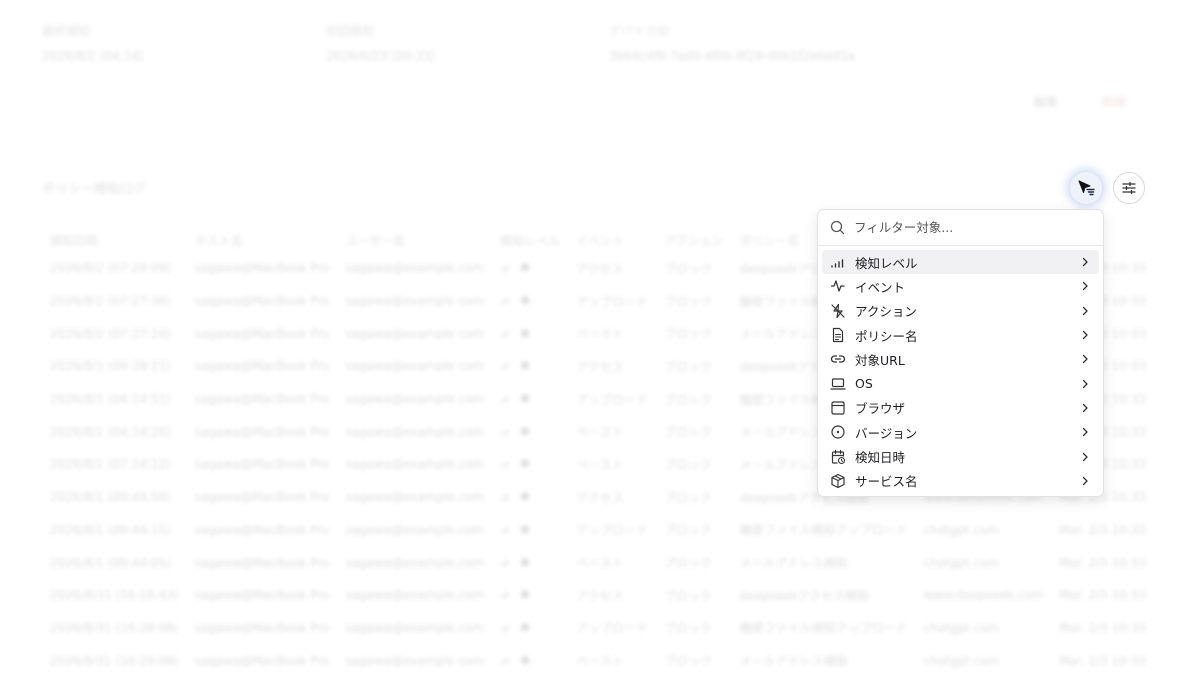 The image size is (1197, 673). I want to click on filter-search-input, so click(964, 227).